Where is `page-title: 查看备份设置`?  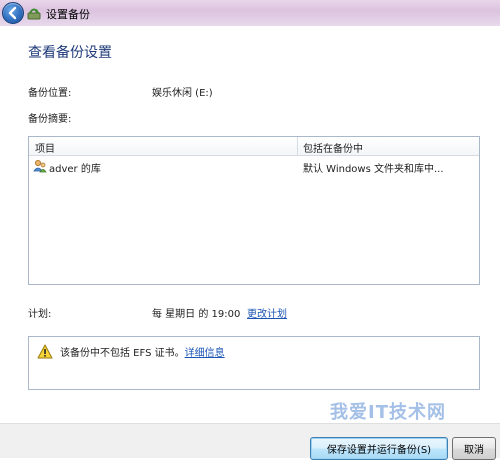 page-title: 查看备份设置 is located at coordinates (70, 53).